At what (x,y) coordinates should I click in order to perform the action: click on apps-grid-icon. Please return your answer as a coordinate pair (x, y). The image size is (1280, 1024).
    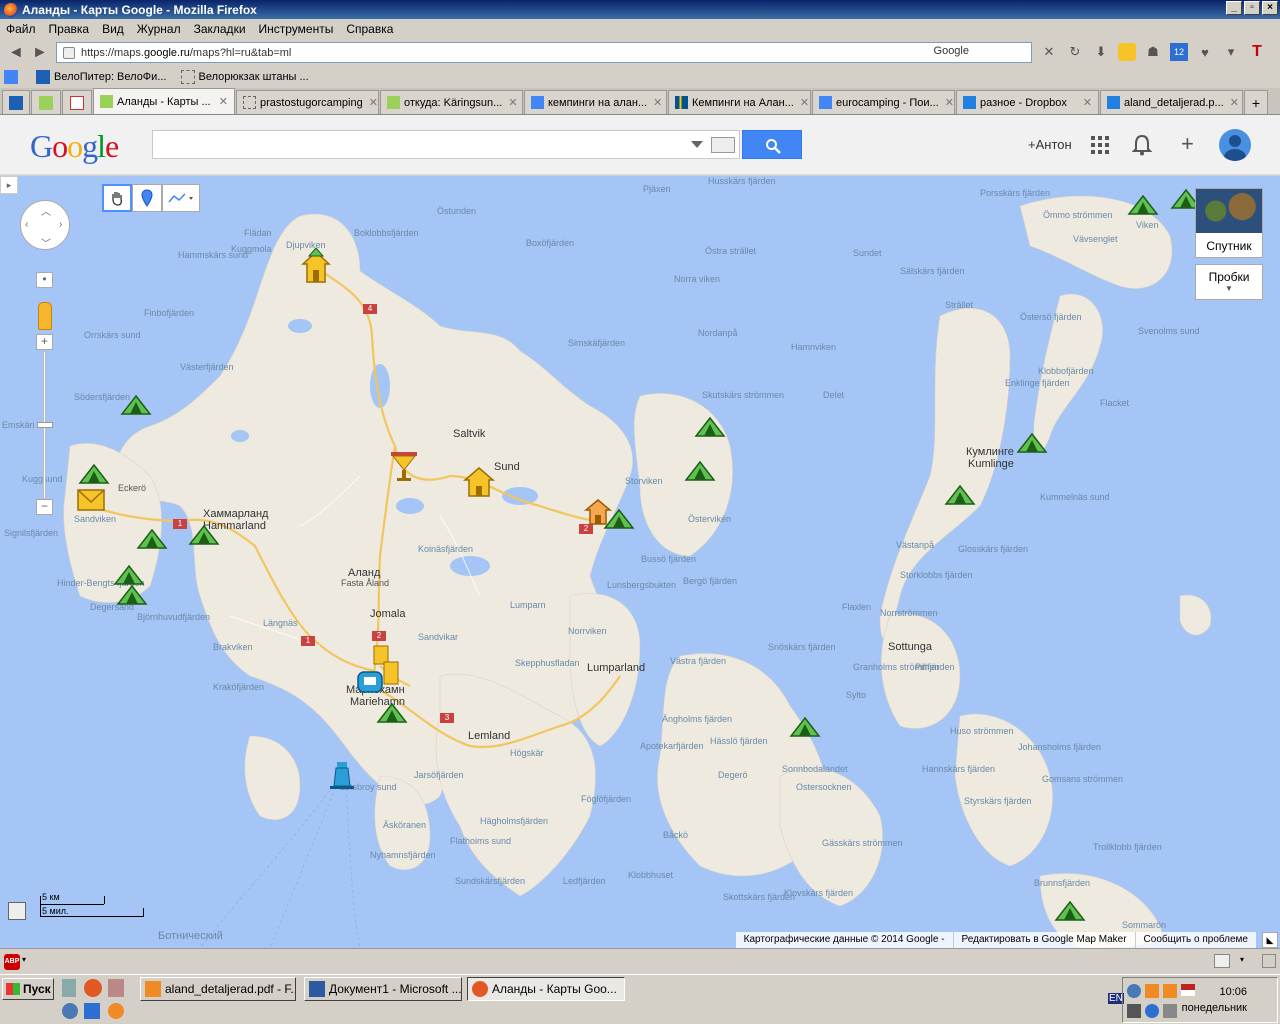
    Looking at the image, I should click on (1100, 145).